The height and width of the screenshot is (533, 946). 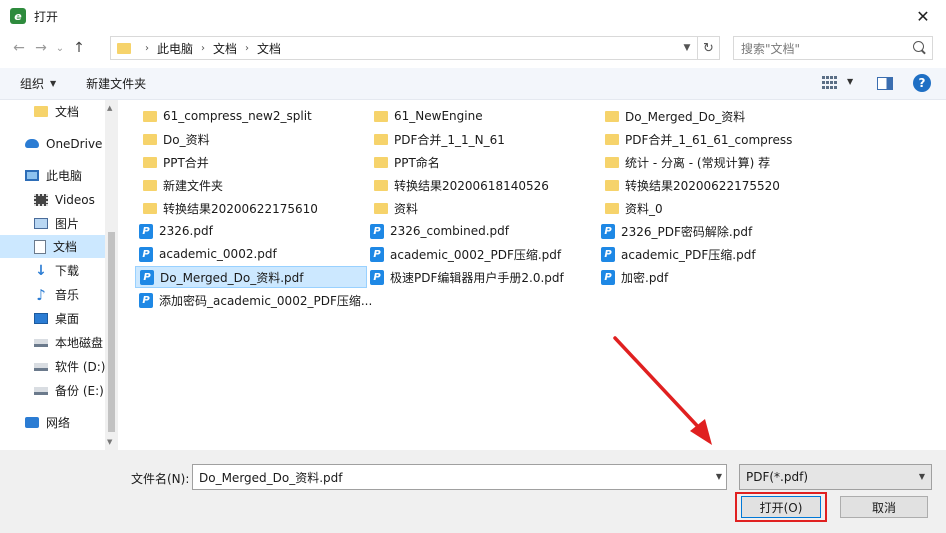 What do you see at coordinates (476, 254) in the screenshot?
I see `file-name: academic_0002_PDF压缩.pdf` at bounding box center [476, 254].